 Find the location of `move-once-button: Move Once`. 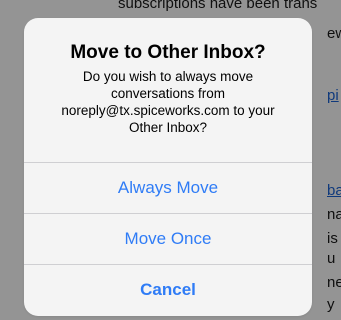

move-once-button: Move Once is located at coordinates (168, 238).